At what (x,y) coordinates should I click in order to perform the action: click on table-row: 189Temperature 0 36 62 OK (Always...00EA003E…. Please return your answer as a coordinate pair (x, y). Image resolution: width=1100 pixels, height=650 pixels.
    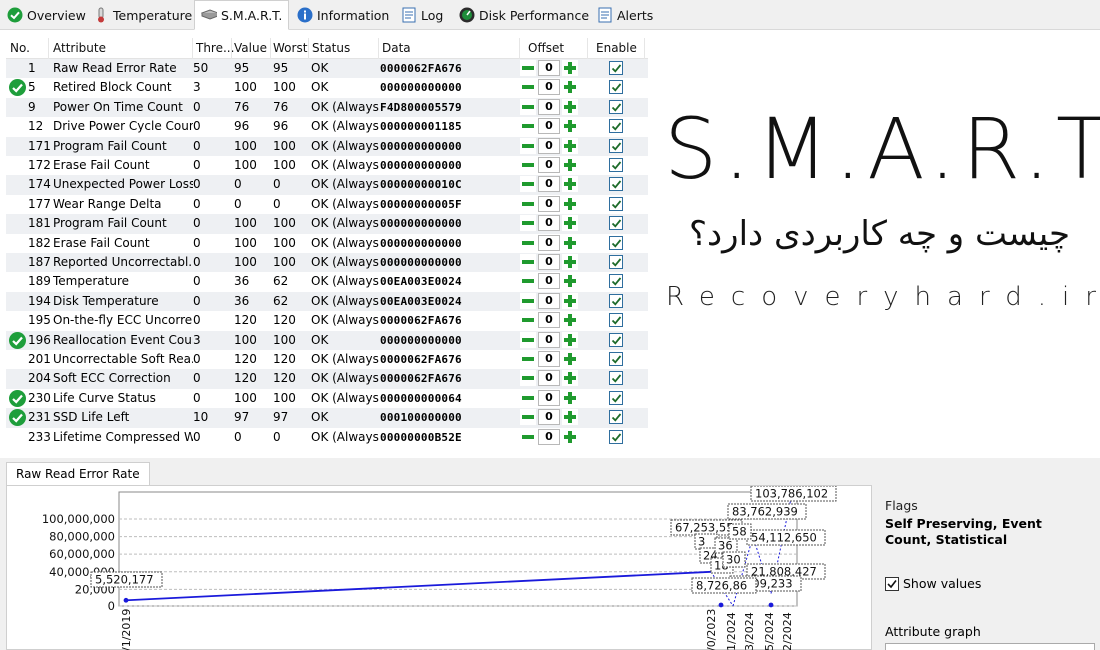
    Looking at the image, I should click on (327, 281).